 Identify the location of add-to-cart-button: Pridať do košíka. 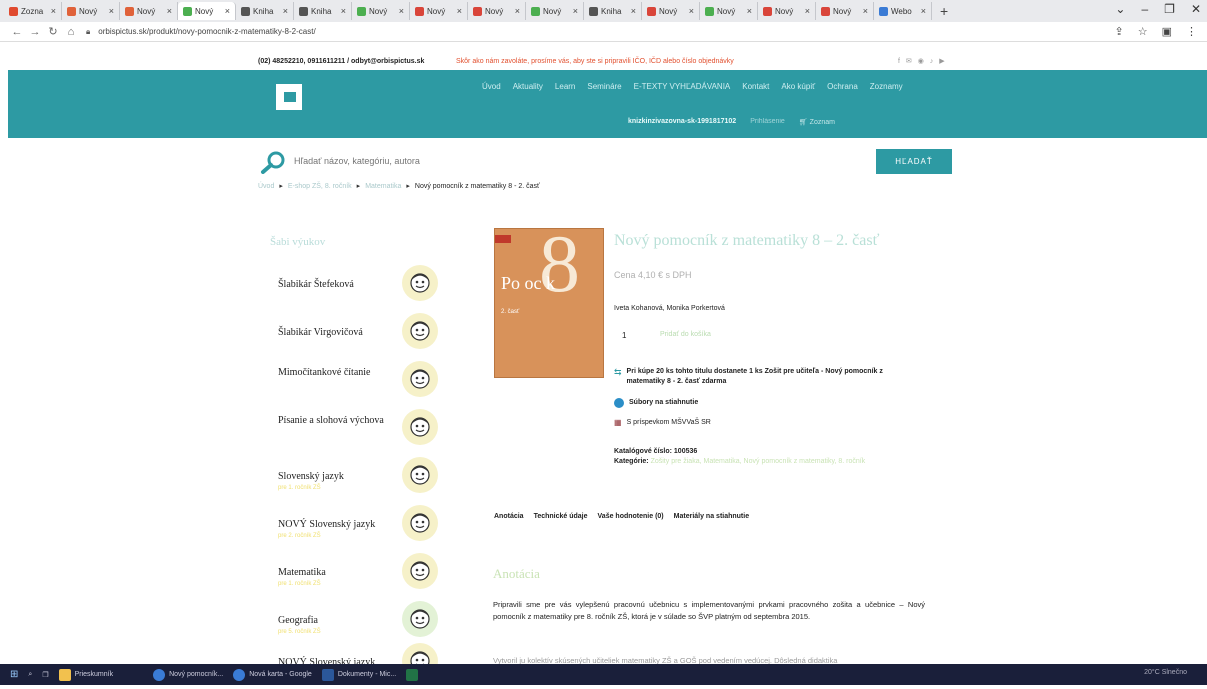
(685, 334).